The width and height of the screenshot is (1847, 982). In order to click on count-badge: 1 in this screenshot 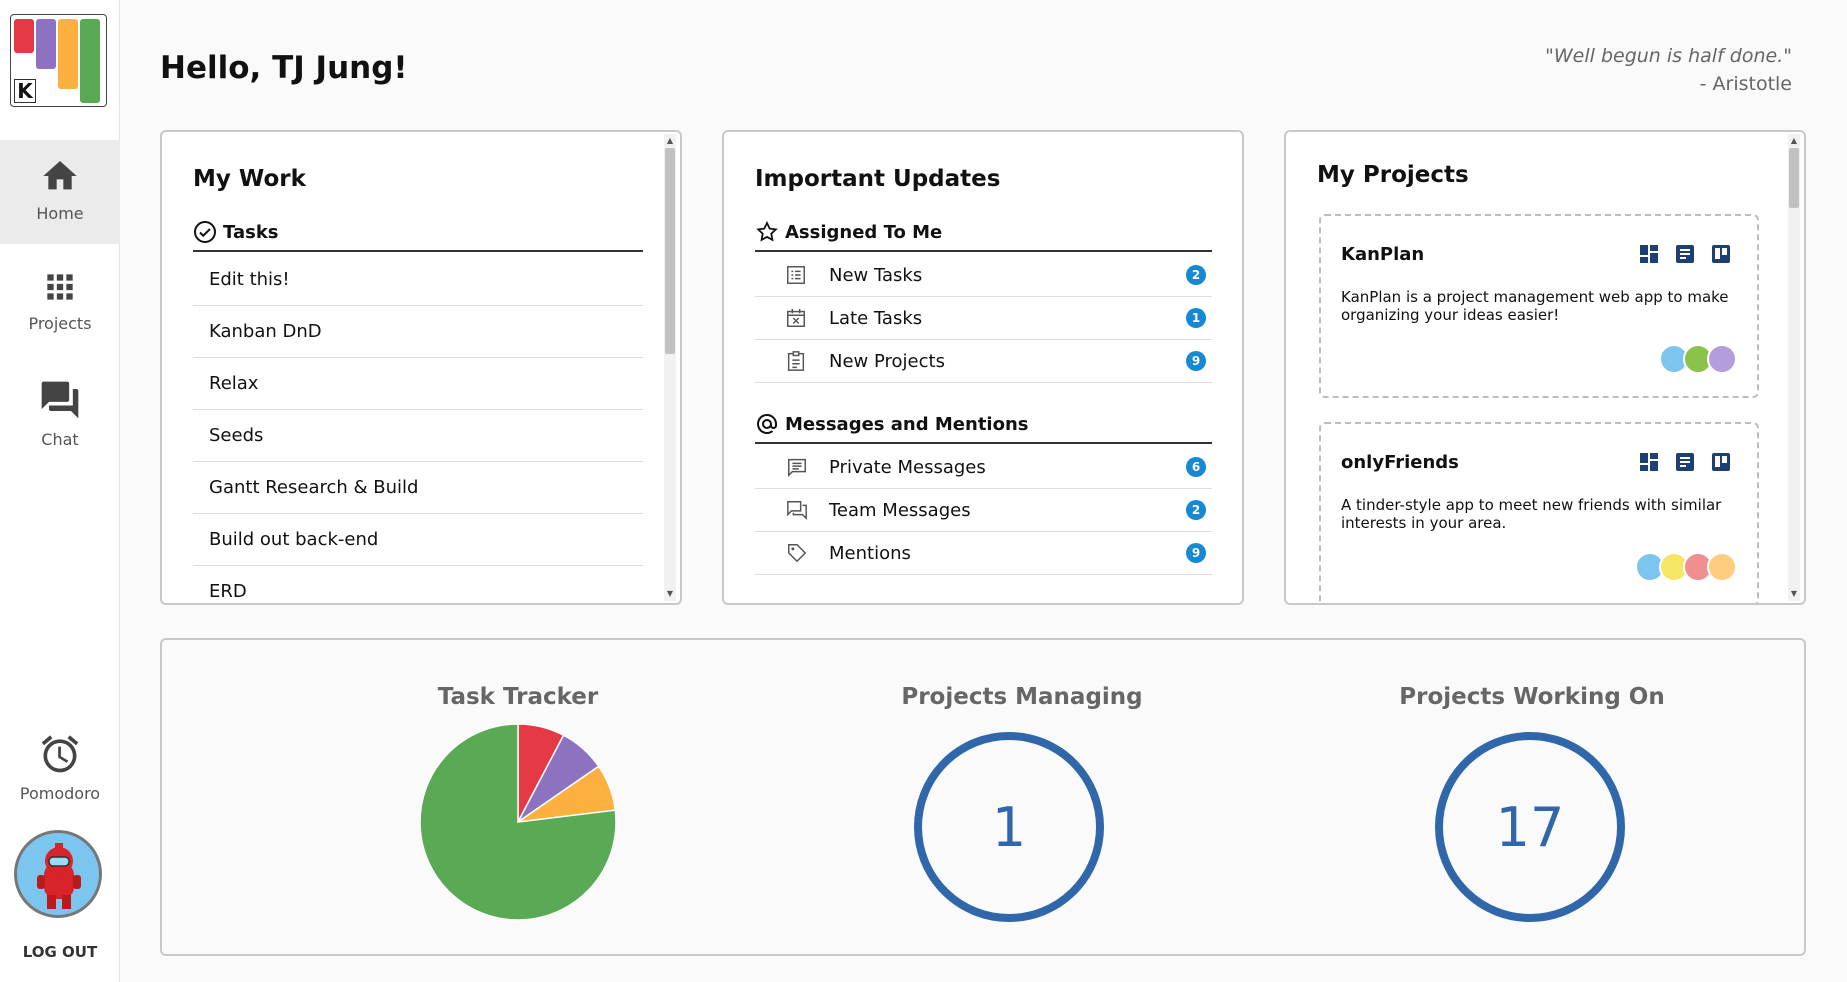, I will do `click(1196, 318)`.